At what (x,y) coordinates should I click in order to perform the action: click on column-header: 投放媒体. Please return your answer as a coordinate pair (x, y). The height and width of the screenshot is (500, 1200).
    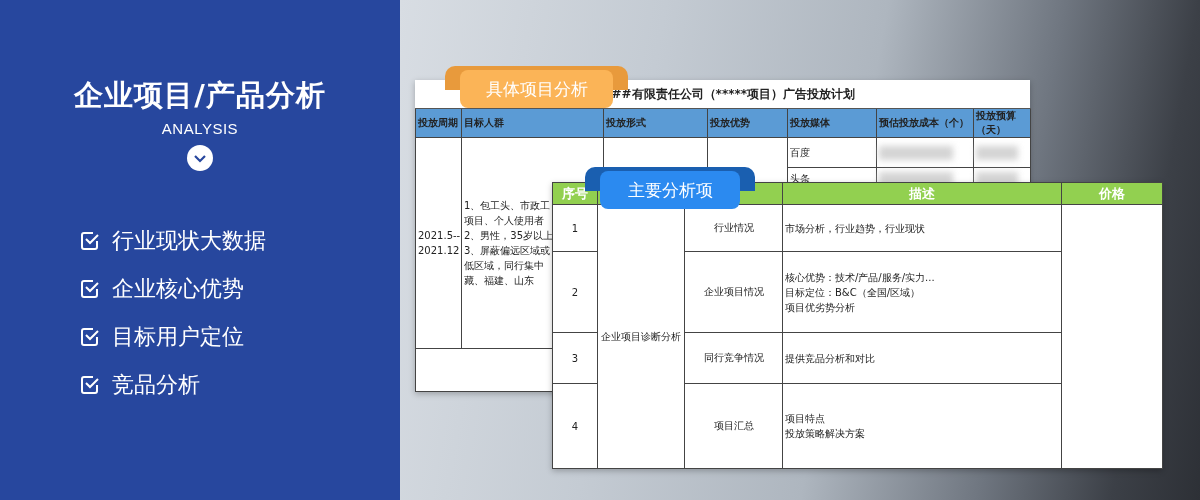
    Looking at the image, I should click on (832, 123).